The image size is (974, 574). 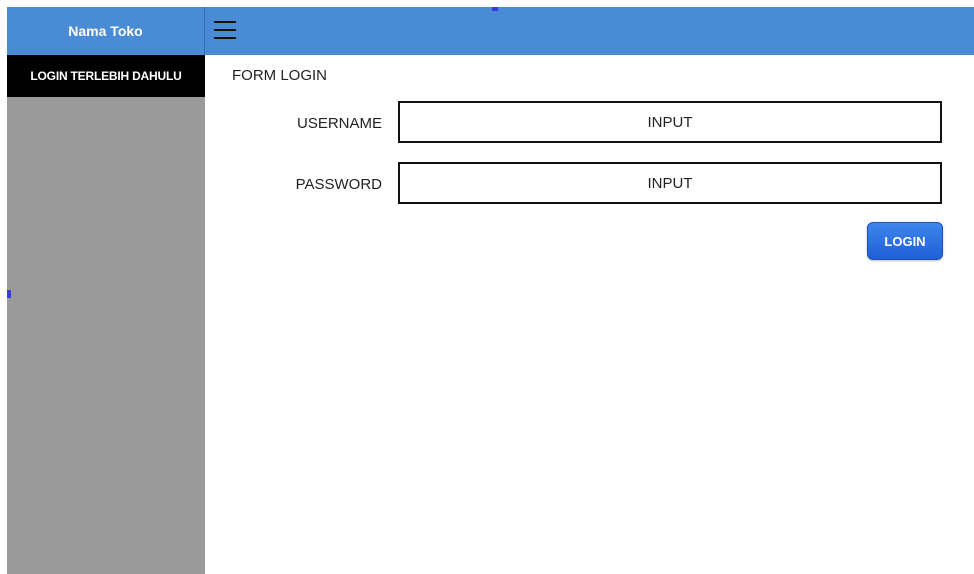 I want to click on username-input, so click(x=670, y=122).